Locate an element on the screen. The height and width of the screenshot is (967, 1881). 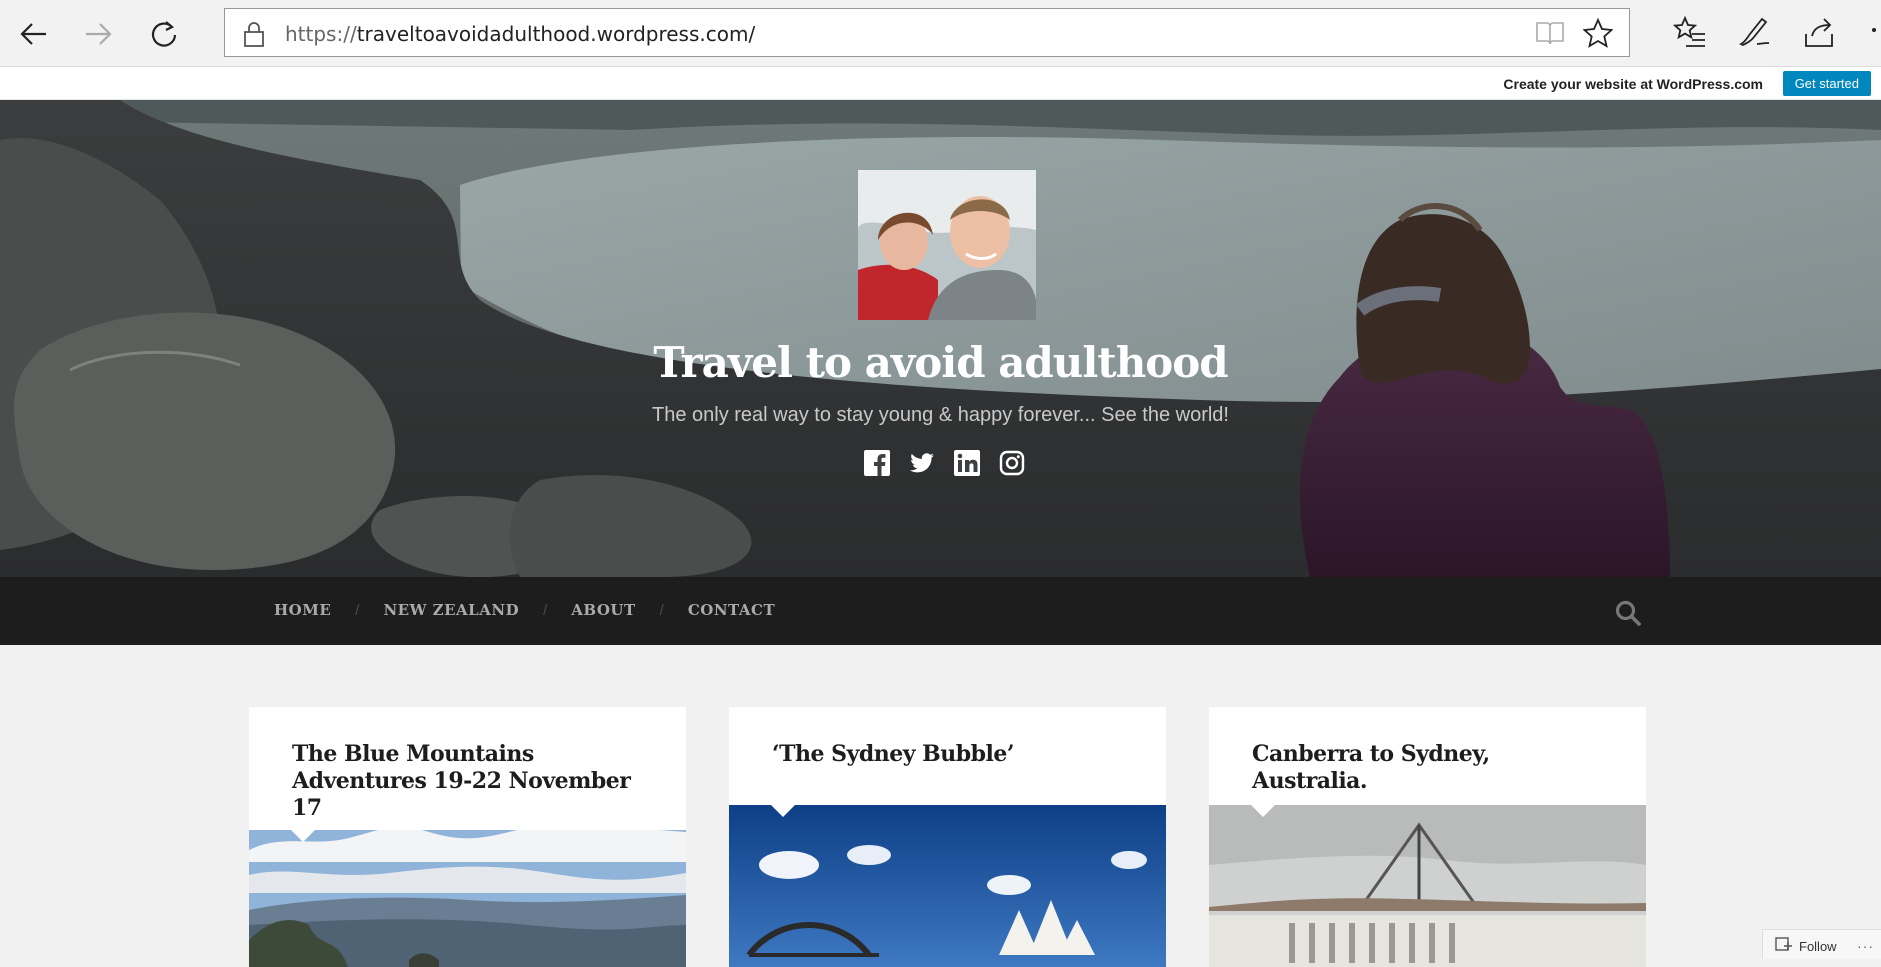
nav-item-new-zealand: NEW ZEALAND is located at coordinates (451, 610).